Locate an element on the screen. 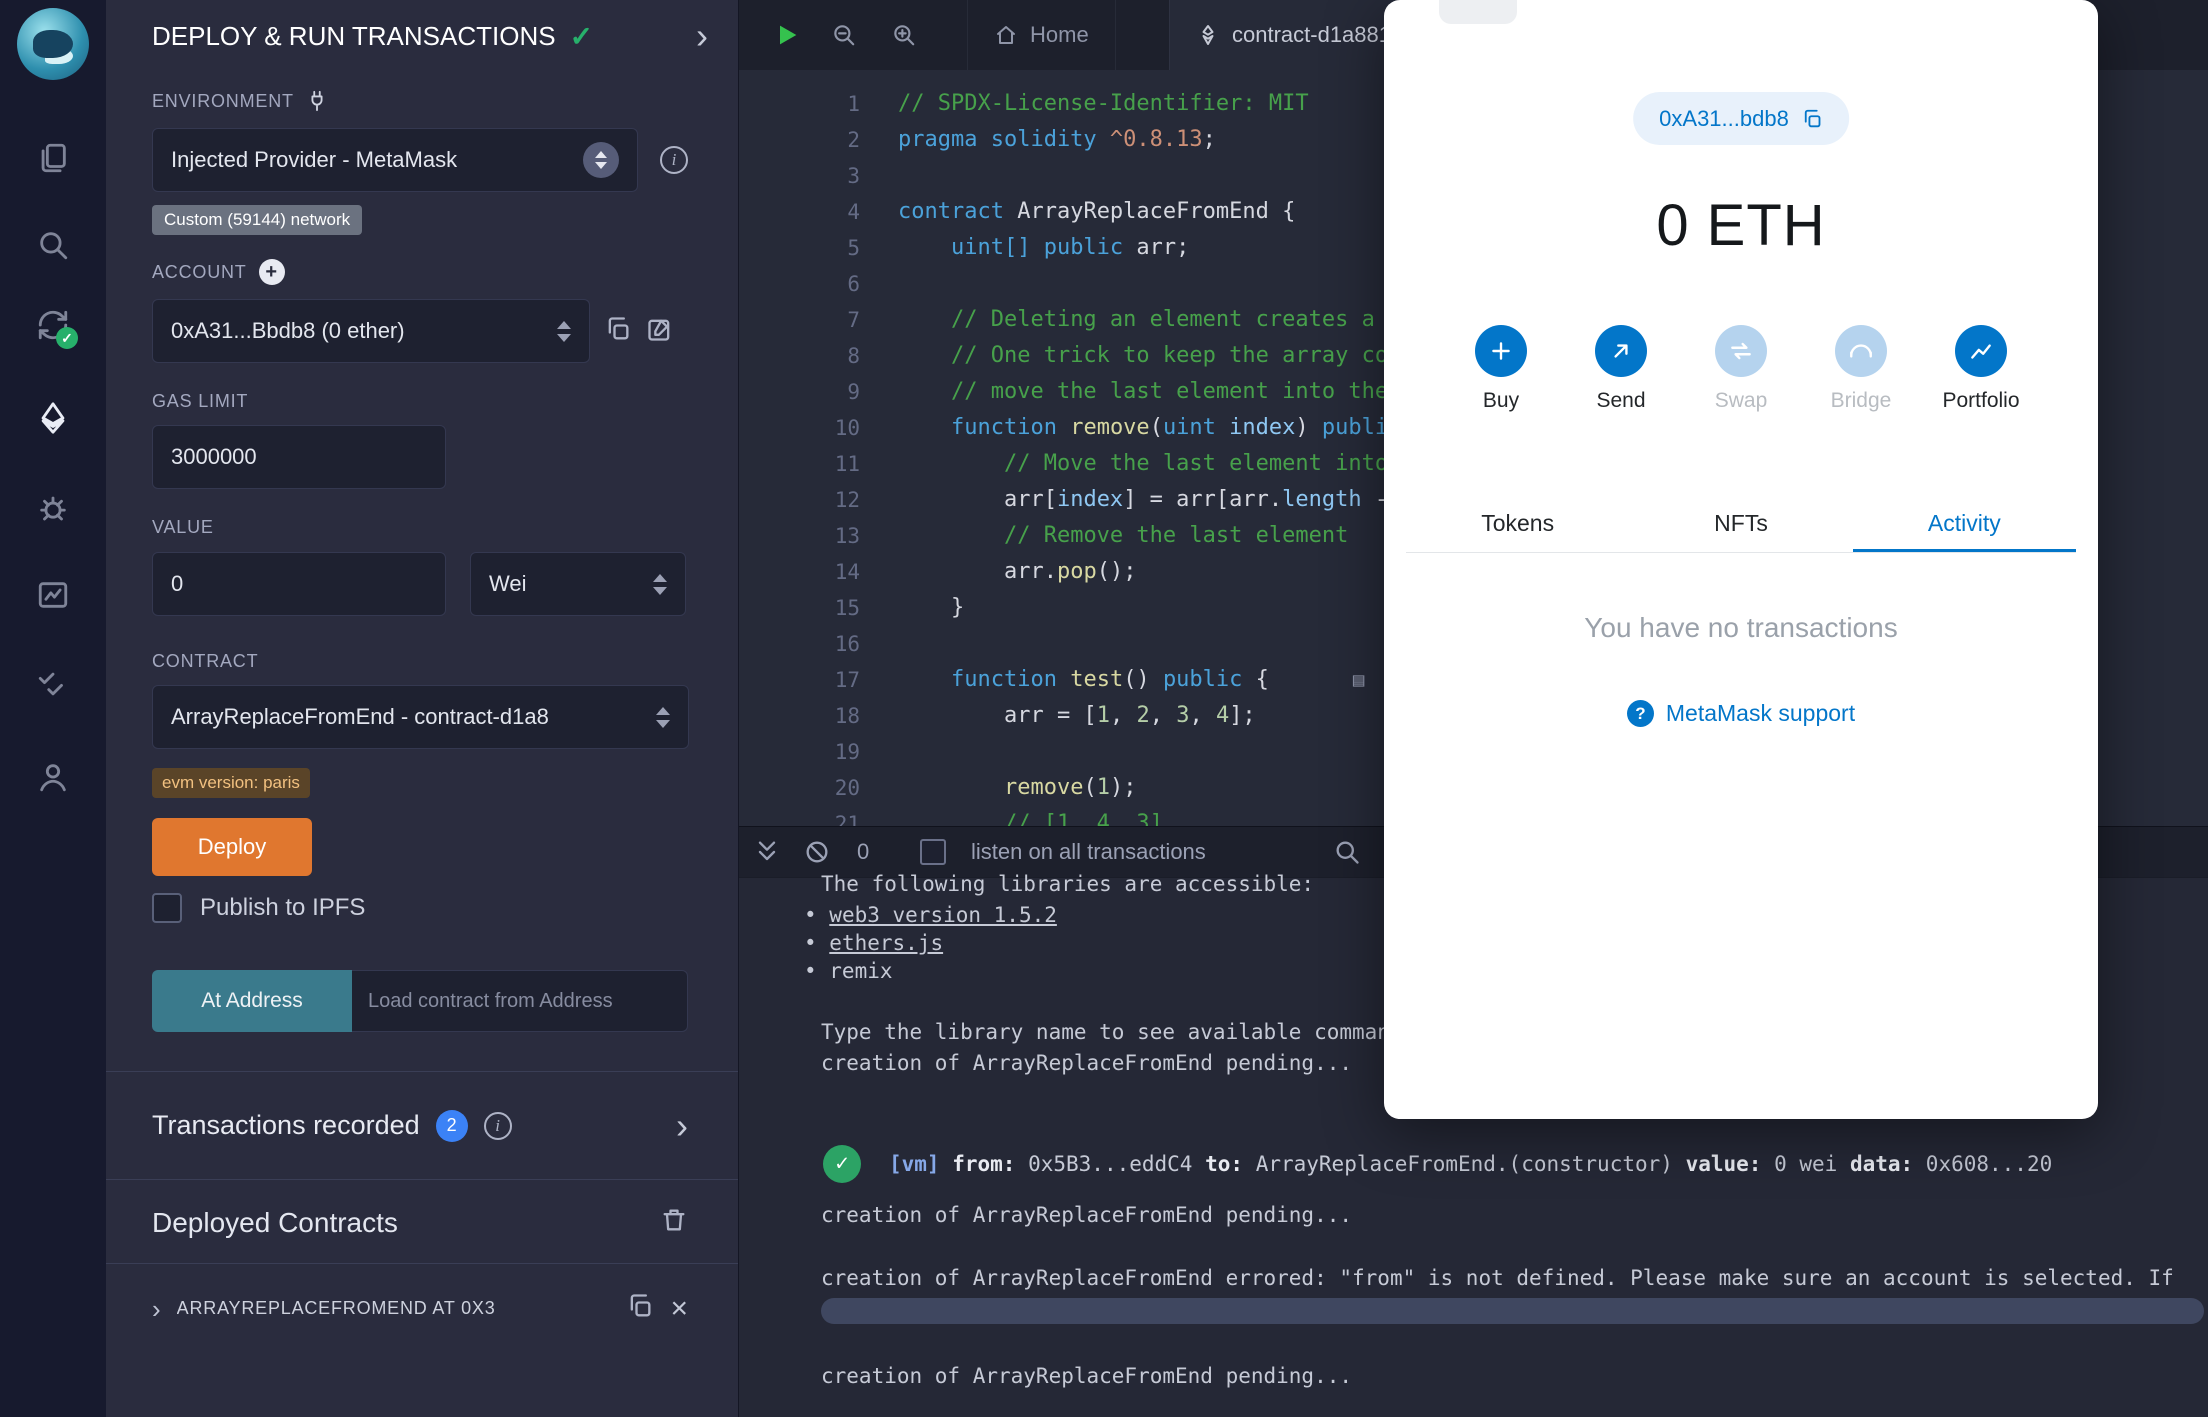  account-select: 0xA31...Bbdb8 (0 ether) is located at coordinates (371, 331).